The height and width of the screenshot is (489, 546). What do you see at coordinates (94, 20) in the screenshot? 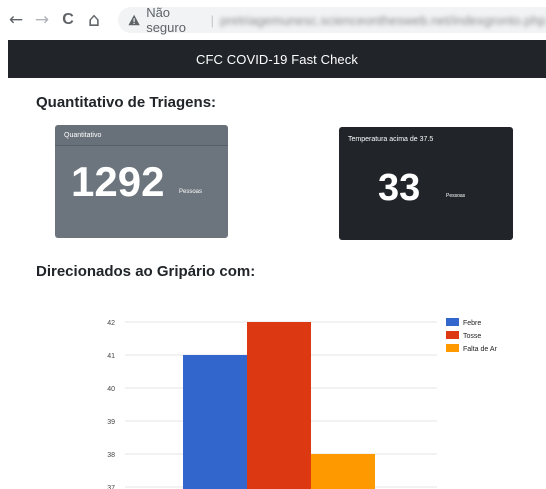
I see `home-icon: ⌂` at bounding box center [94, 20].